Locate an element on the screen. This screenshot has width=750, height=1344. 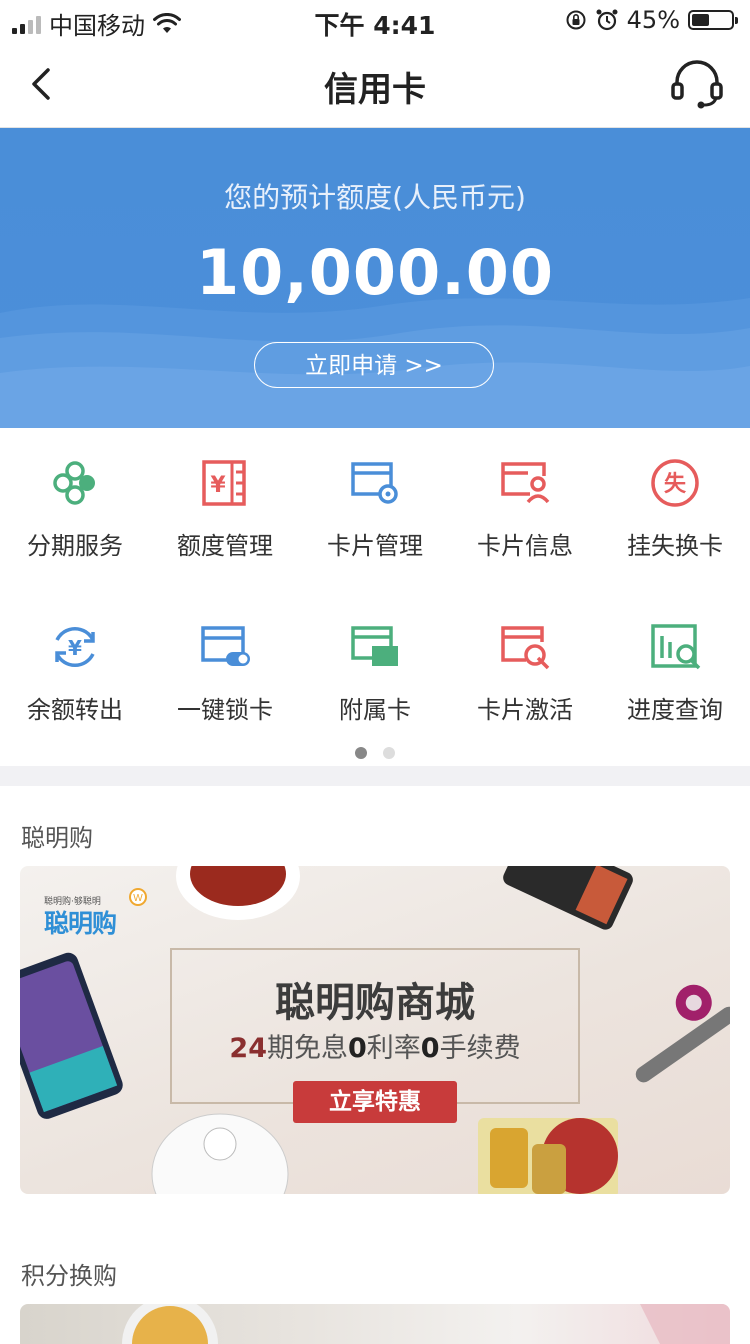
promo-subline: 24期免息0利率0手续费 is located at coordinates (375, 1048).